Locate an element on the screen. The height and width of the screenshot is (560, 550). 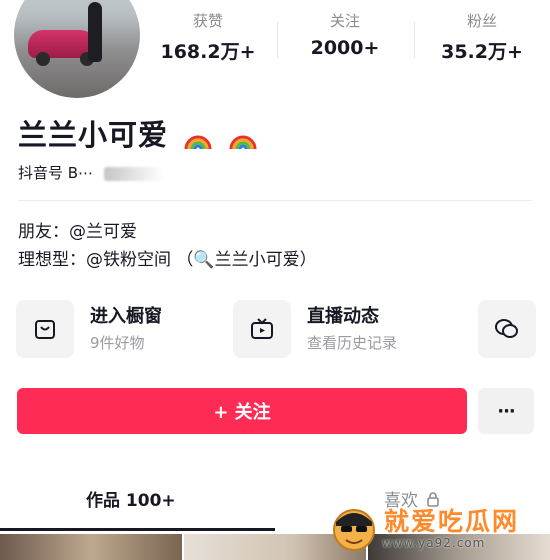
tab-works: 作品 100+ is located at coordinates (131, 498).